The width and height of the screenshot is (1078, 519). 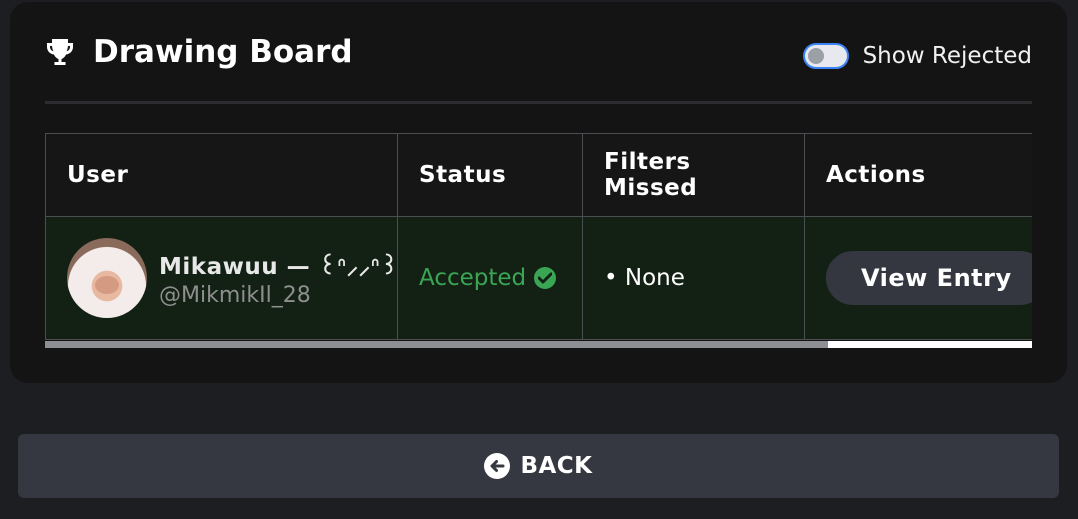 I want to click on arrow-left-circle-icon, so click(x=497, y=466).